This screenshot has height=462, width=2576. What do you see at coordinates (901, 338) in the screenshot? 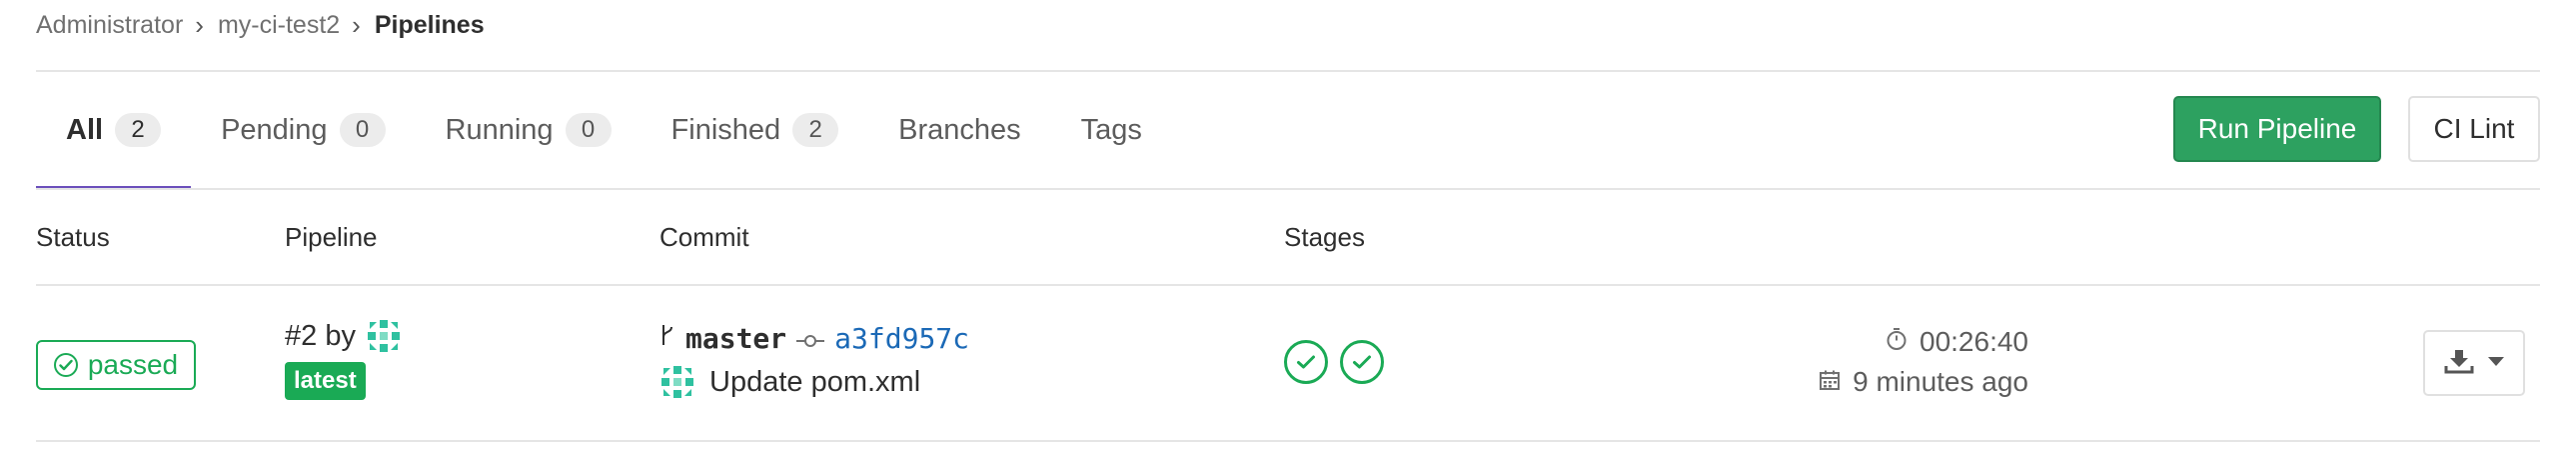
I see `commit-sha-link: a3fd957c` at bounding box center [901, 338].